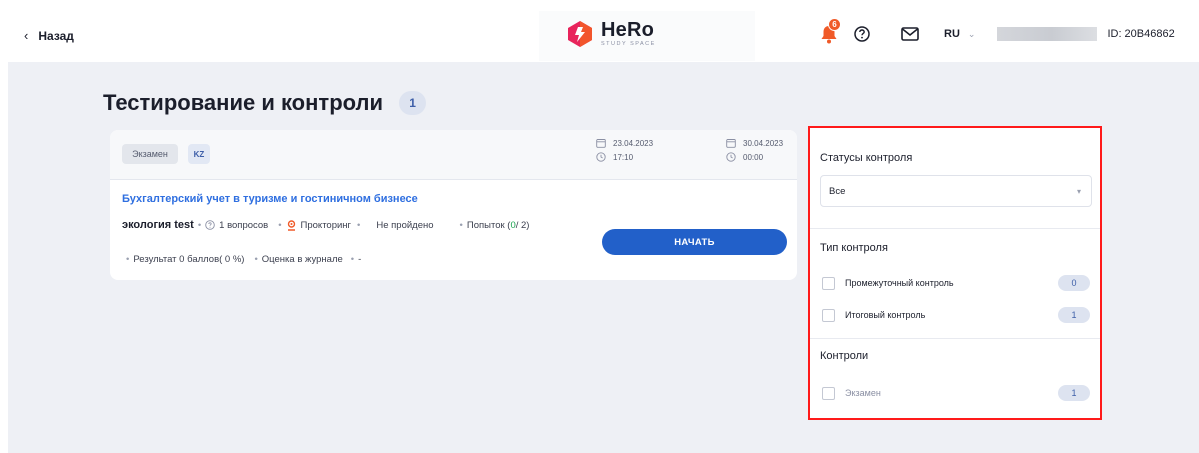 This screenshot has height=453, width=1199. I want to click on result-score: Результат 0 баллов( 0 %), so click(189, 259).